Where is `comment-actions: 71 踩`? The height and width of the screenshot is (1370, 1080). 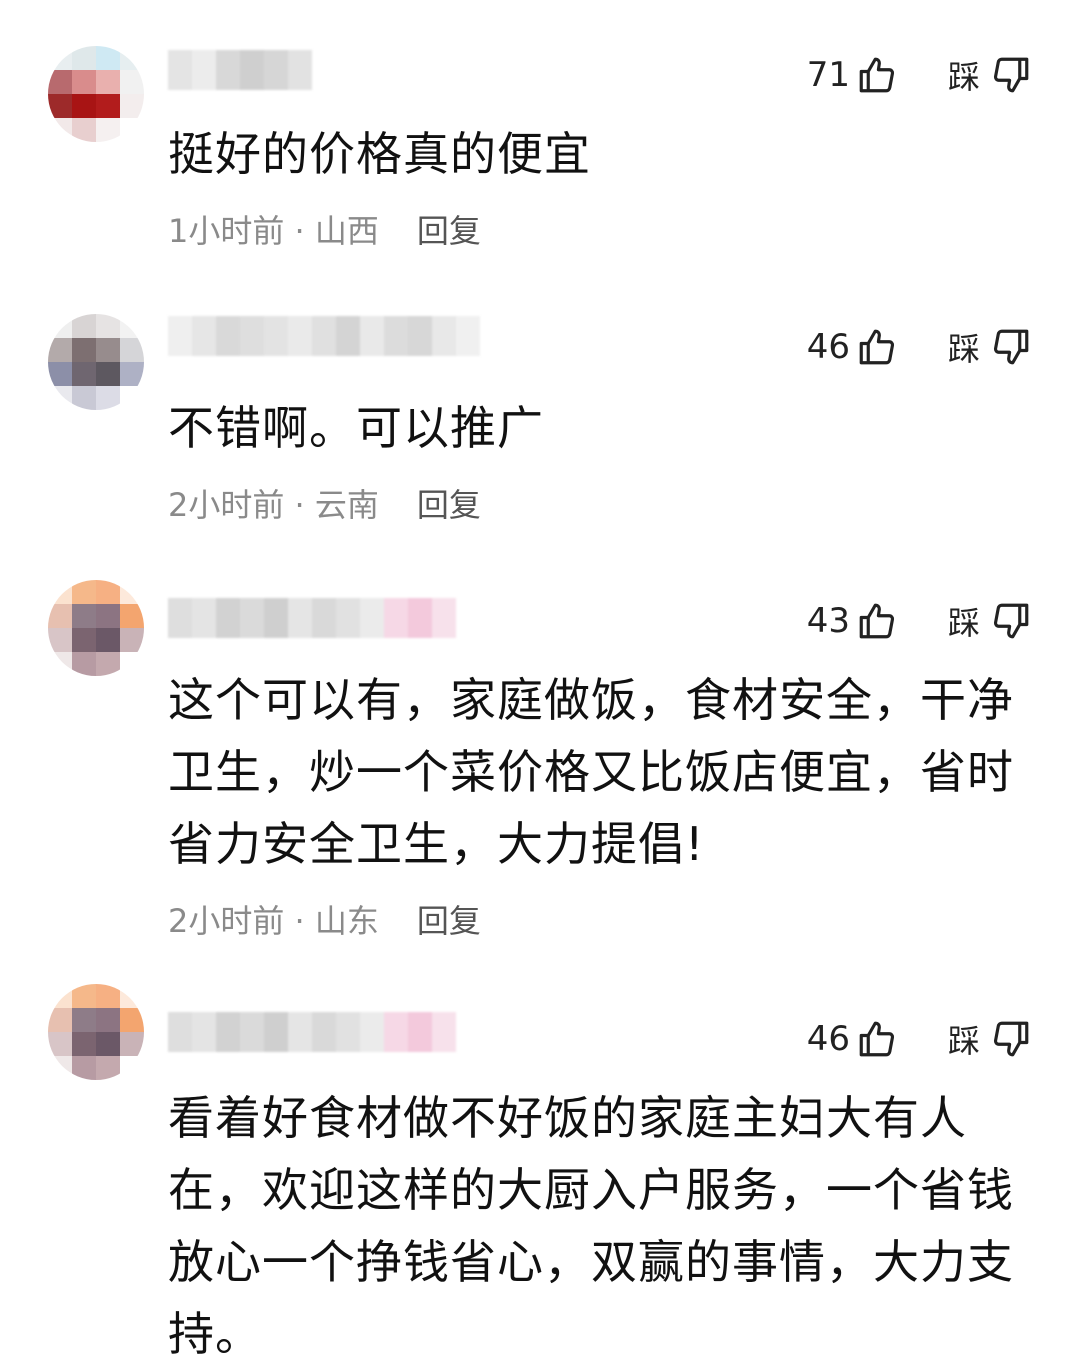 comment-actions: 71 踩 is located at coordinates (919, 75).